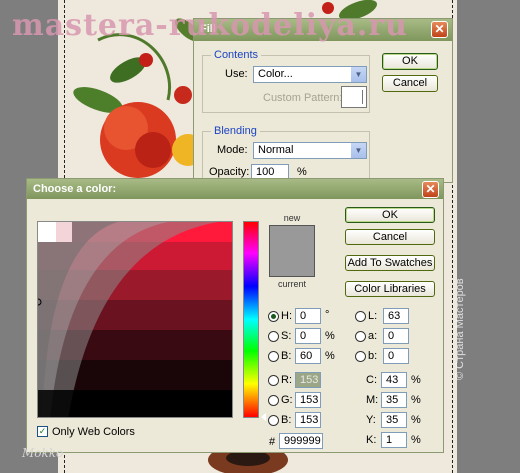  Describe the element at coordinates (439, 29) in the screenshot. I see `fill-close-button: ✕` at that location.